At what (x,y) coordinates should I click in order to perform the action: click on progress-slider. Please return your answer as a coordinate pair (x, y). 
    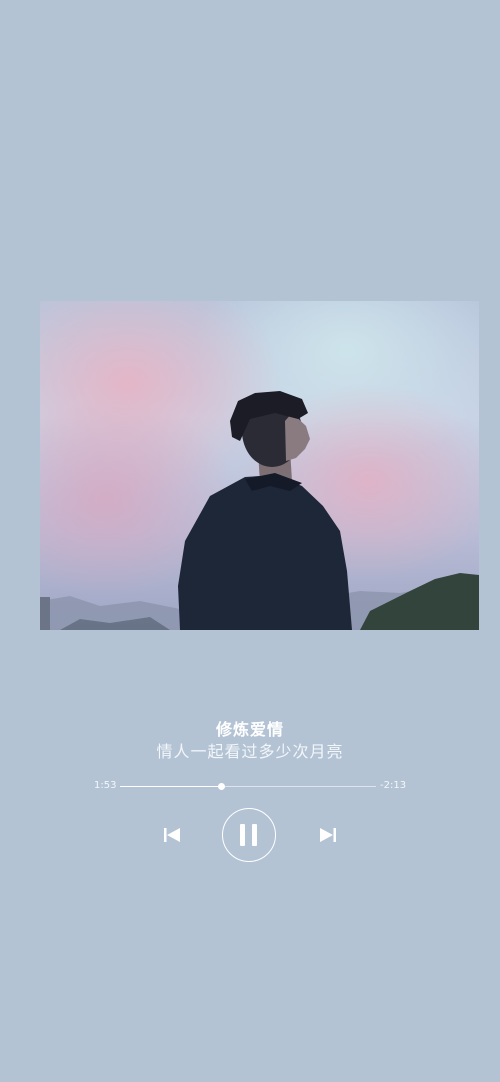
    Looking at the image, I should click on (248, 786).